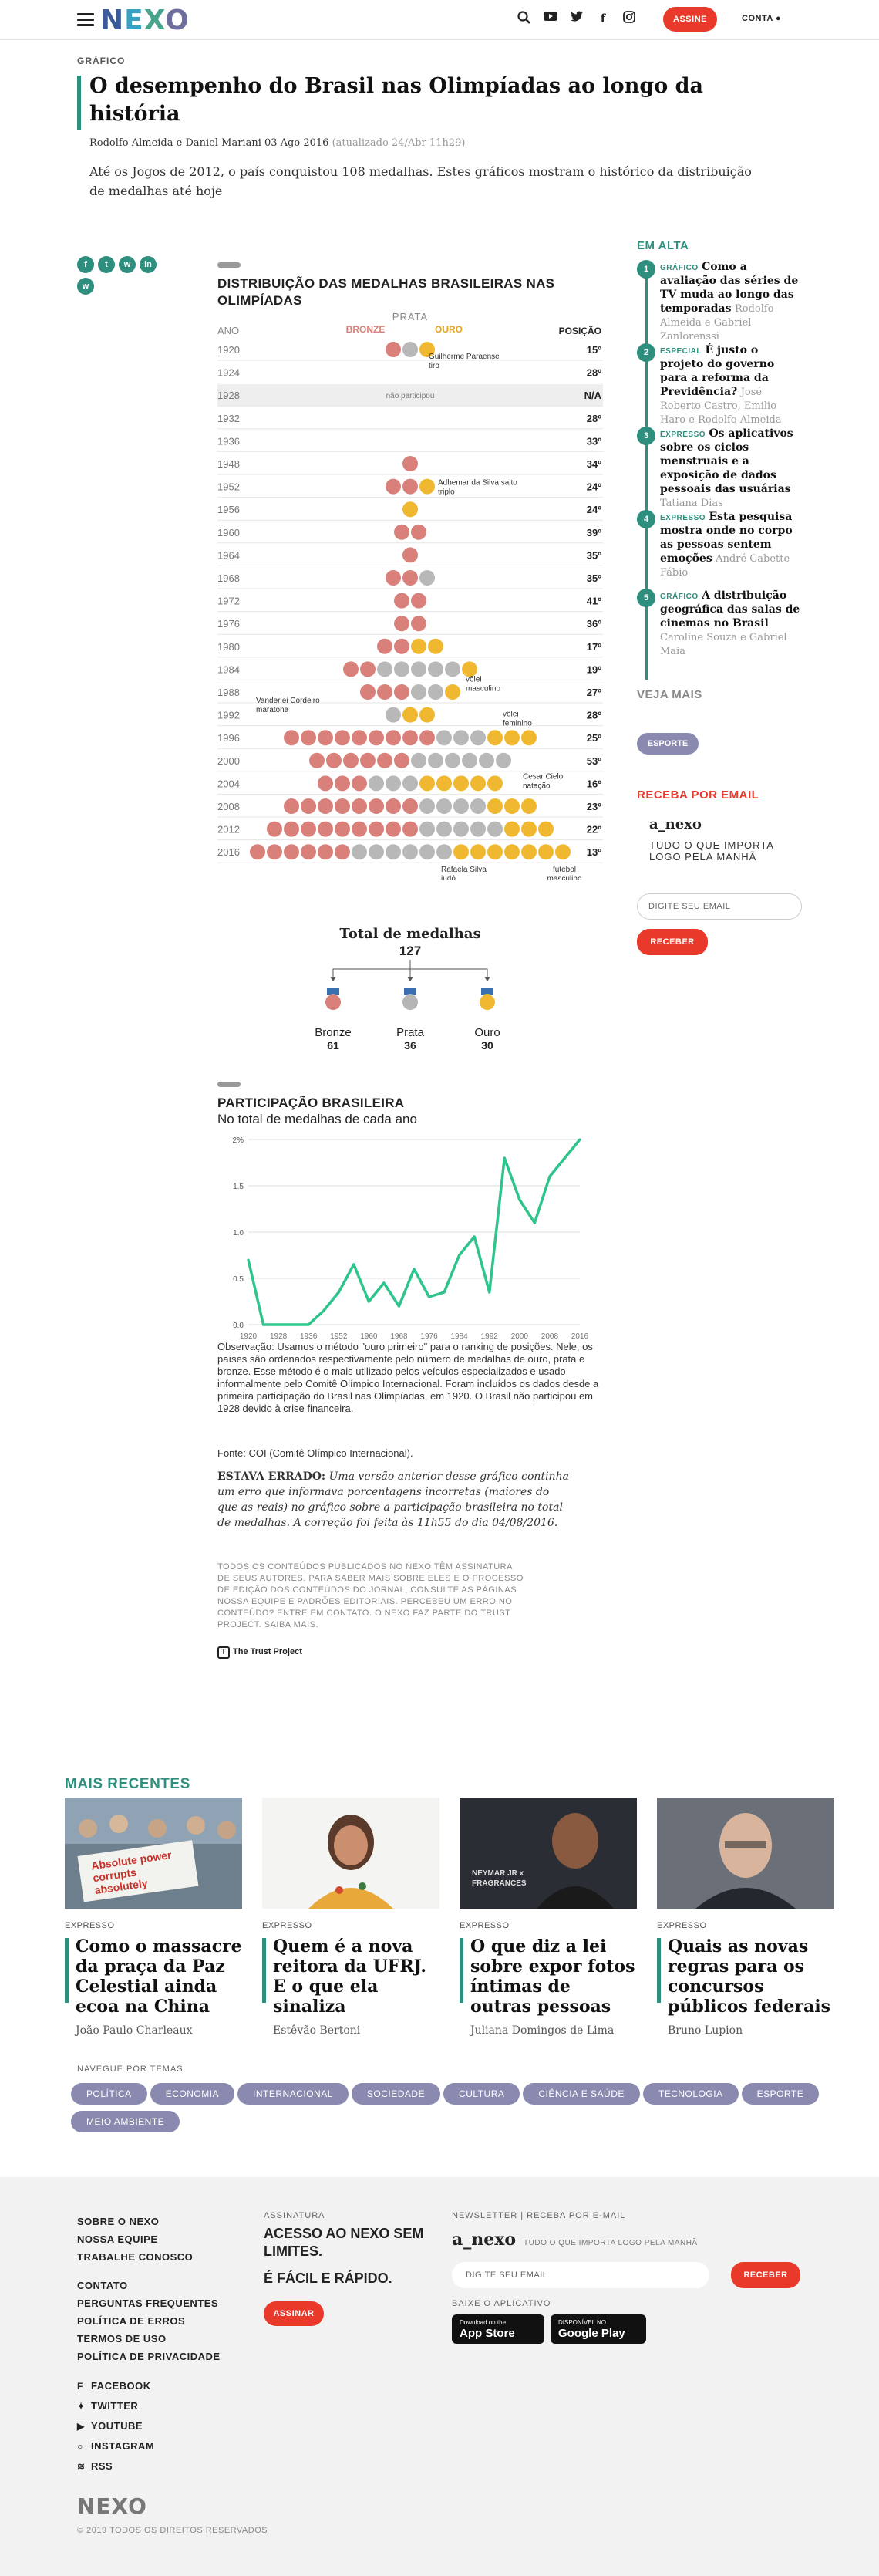 The image size is (879, 2576). Describe the element at coordinates (594, 350) in the screenshot. I see `position-value: 15º` at that location.